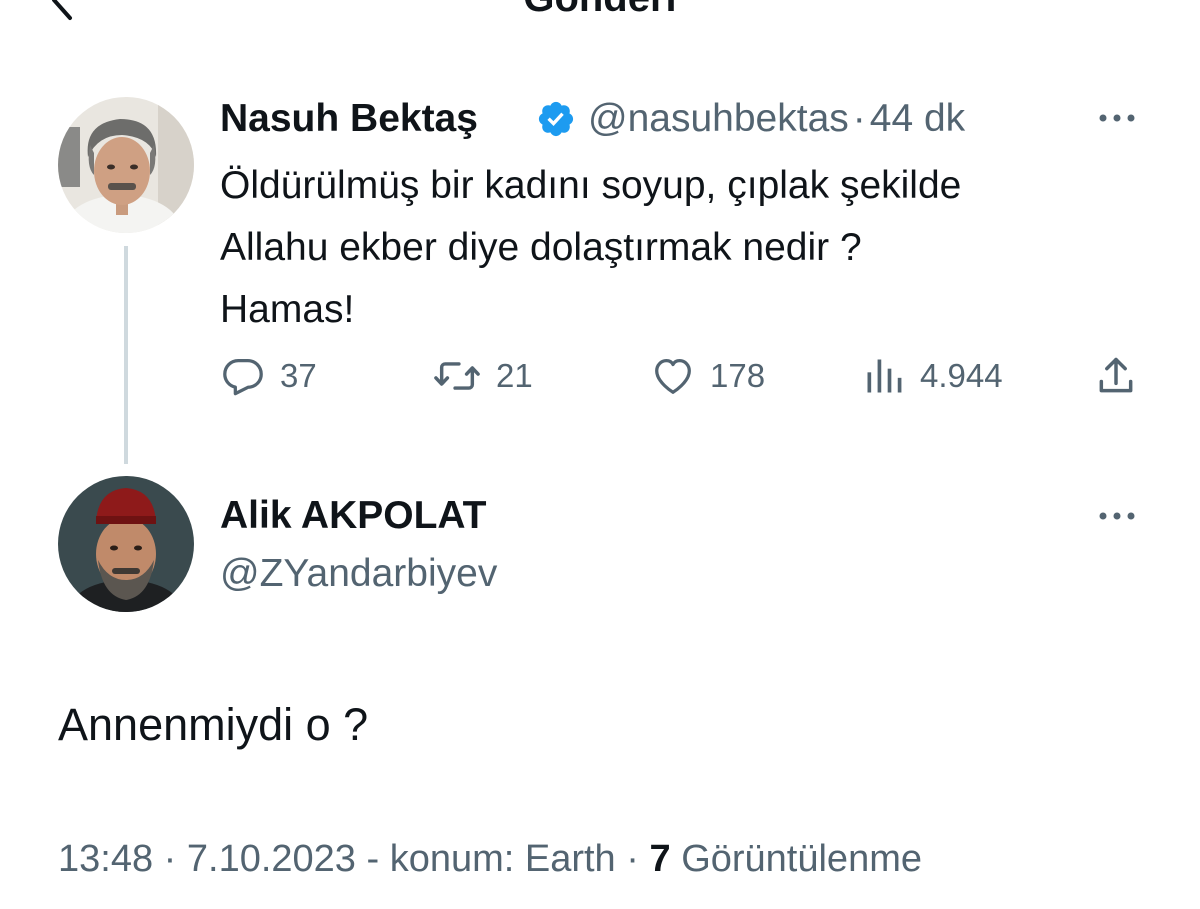  What do you see at coordinates (358, 574) in the screenshot?
I see `reply-author-handle: @ZYandarbiyev` at bounding box center [358, 574].